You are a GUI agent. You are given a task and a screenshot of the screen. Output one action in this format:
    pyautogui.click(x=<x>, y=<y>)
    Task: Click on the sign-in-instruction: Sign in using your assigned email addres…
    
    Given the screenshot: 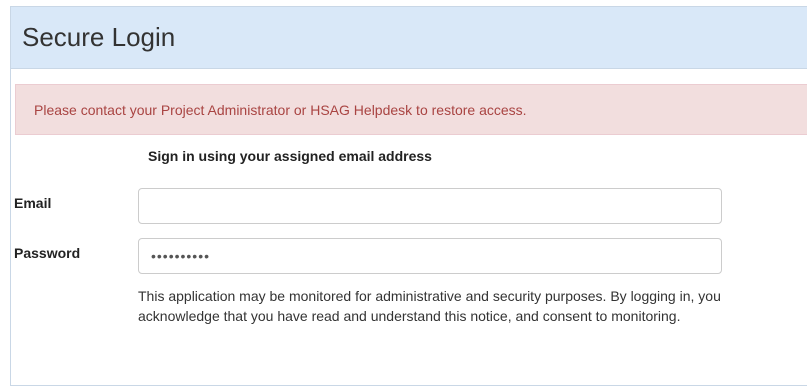 What is the action you would take?
    pyautogui.click(x=290, y=156)
    